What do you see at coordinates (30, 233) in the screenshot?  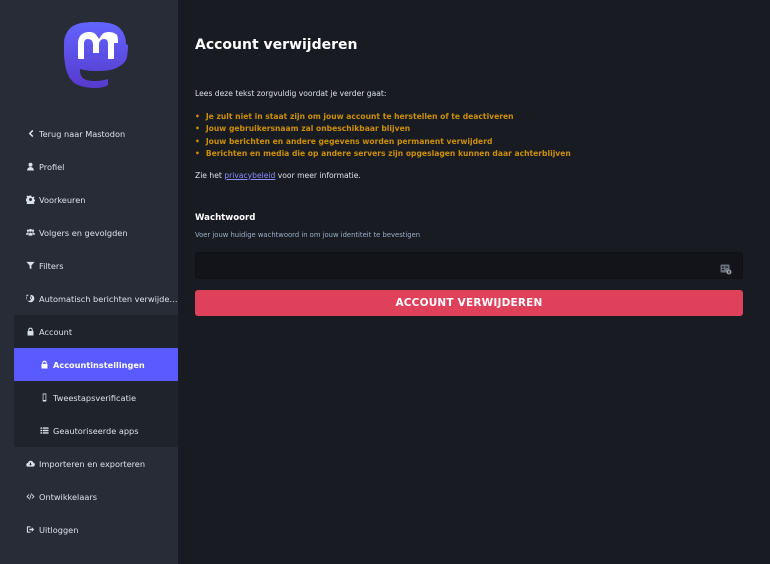 I see `users-icon` at bounding box center [30, 233].